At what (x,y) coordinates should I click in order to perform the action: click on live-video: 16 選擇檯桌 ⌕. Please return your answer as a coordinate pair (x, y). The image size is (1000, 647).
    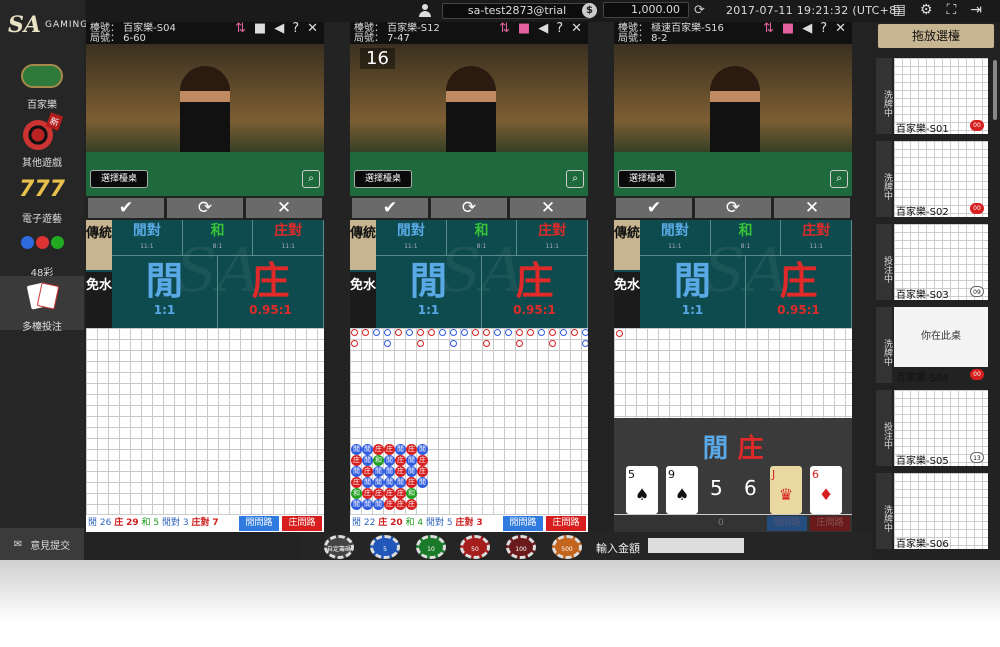
    Looking at the image, I should click on (469, 120).